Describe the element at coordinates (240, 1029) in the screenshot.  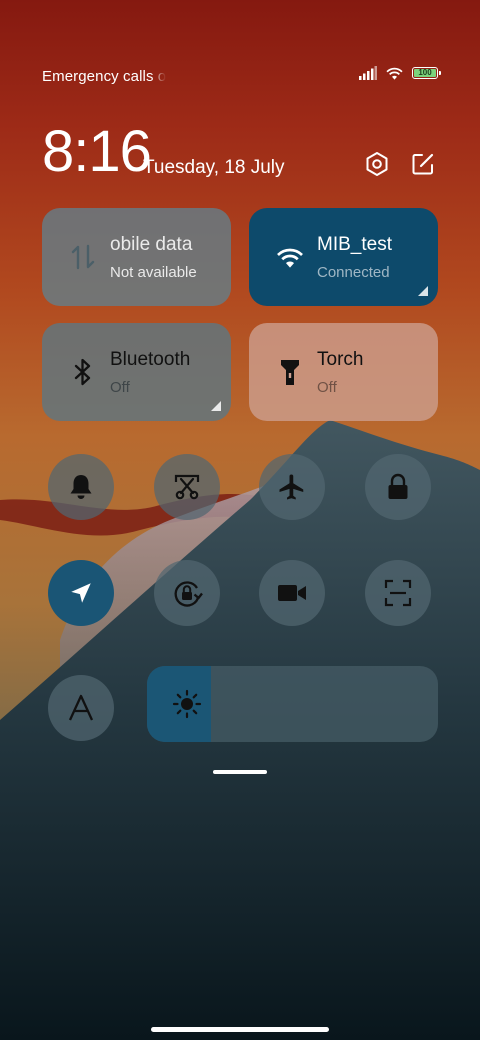
I see `home-indicator` at that location.